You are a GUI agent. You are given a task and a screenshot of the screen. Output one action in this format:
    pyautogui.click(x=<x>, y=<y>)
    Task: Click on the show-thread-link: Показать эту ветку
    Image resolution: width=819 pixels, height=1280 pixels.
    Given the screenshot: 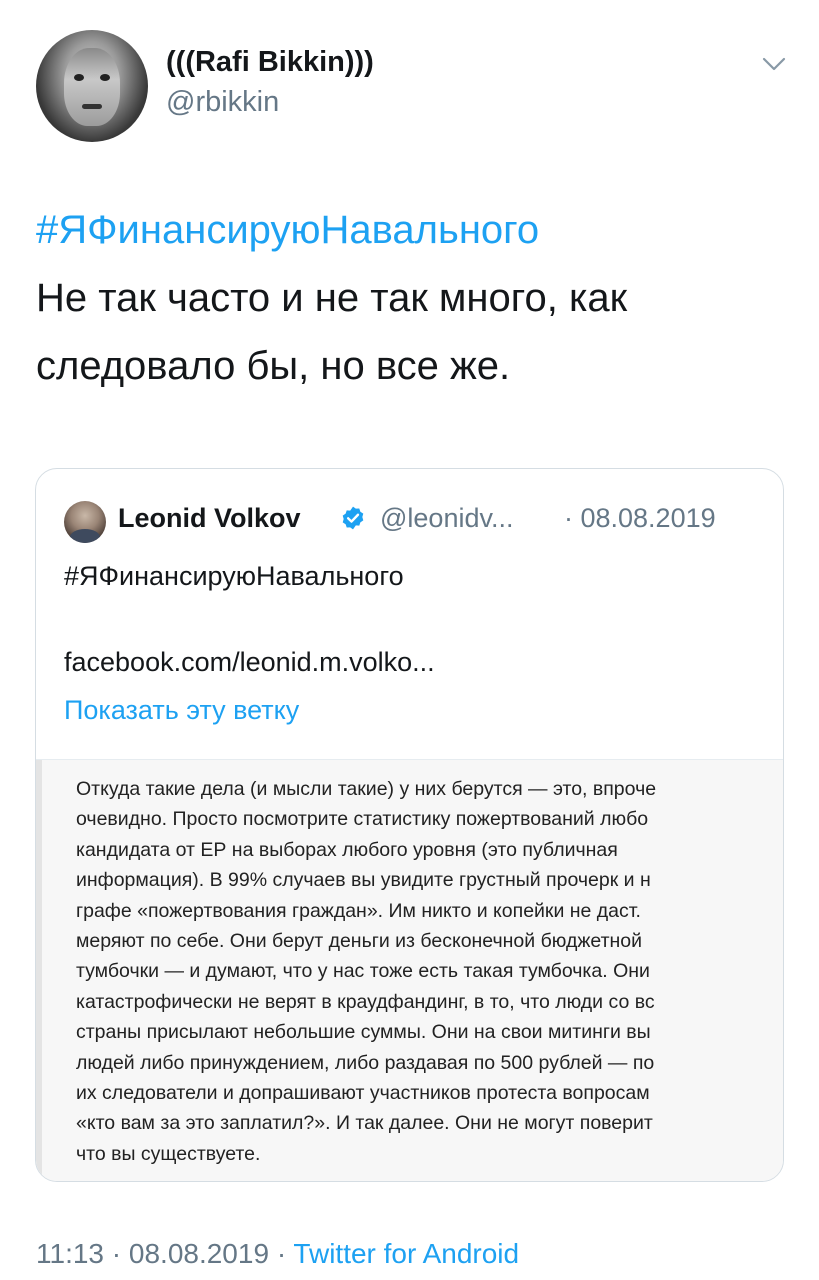 What is the action you would take?
    pyautogui.click(x=181, y=710)
    